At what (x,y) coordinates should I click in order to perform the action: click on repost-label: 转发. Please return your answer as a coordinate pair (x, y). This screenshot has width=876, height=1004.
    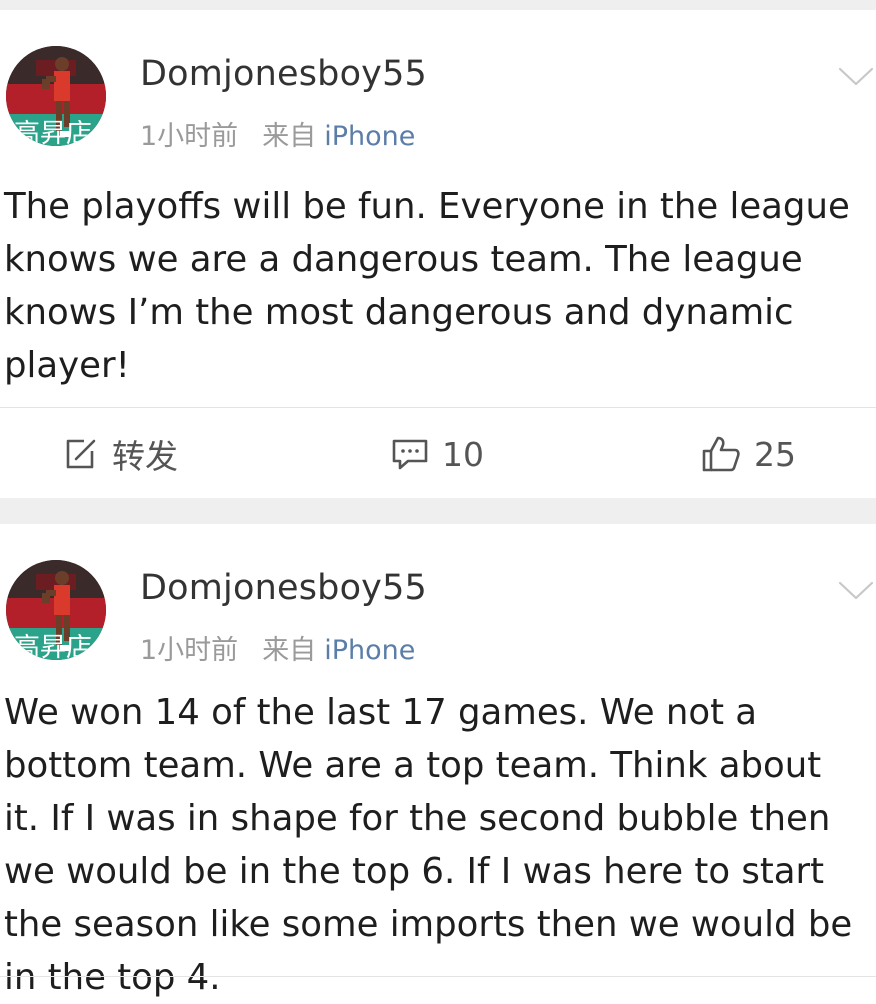
    Looking at the image, I should click on (145, 456).